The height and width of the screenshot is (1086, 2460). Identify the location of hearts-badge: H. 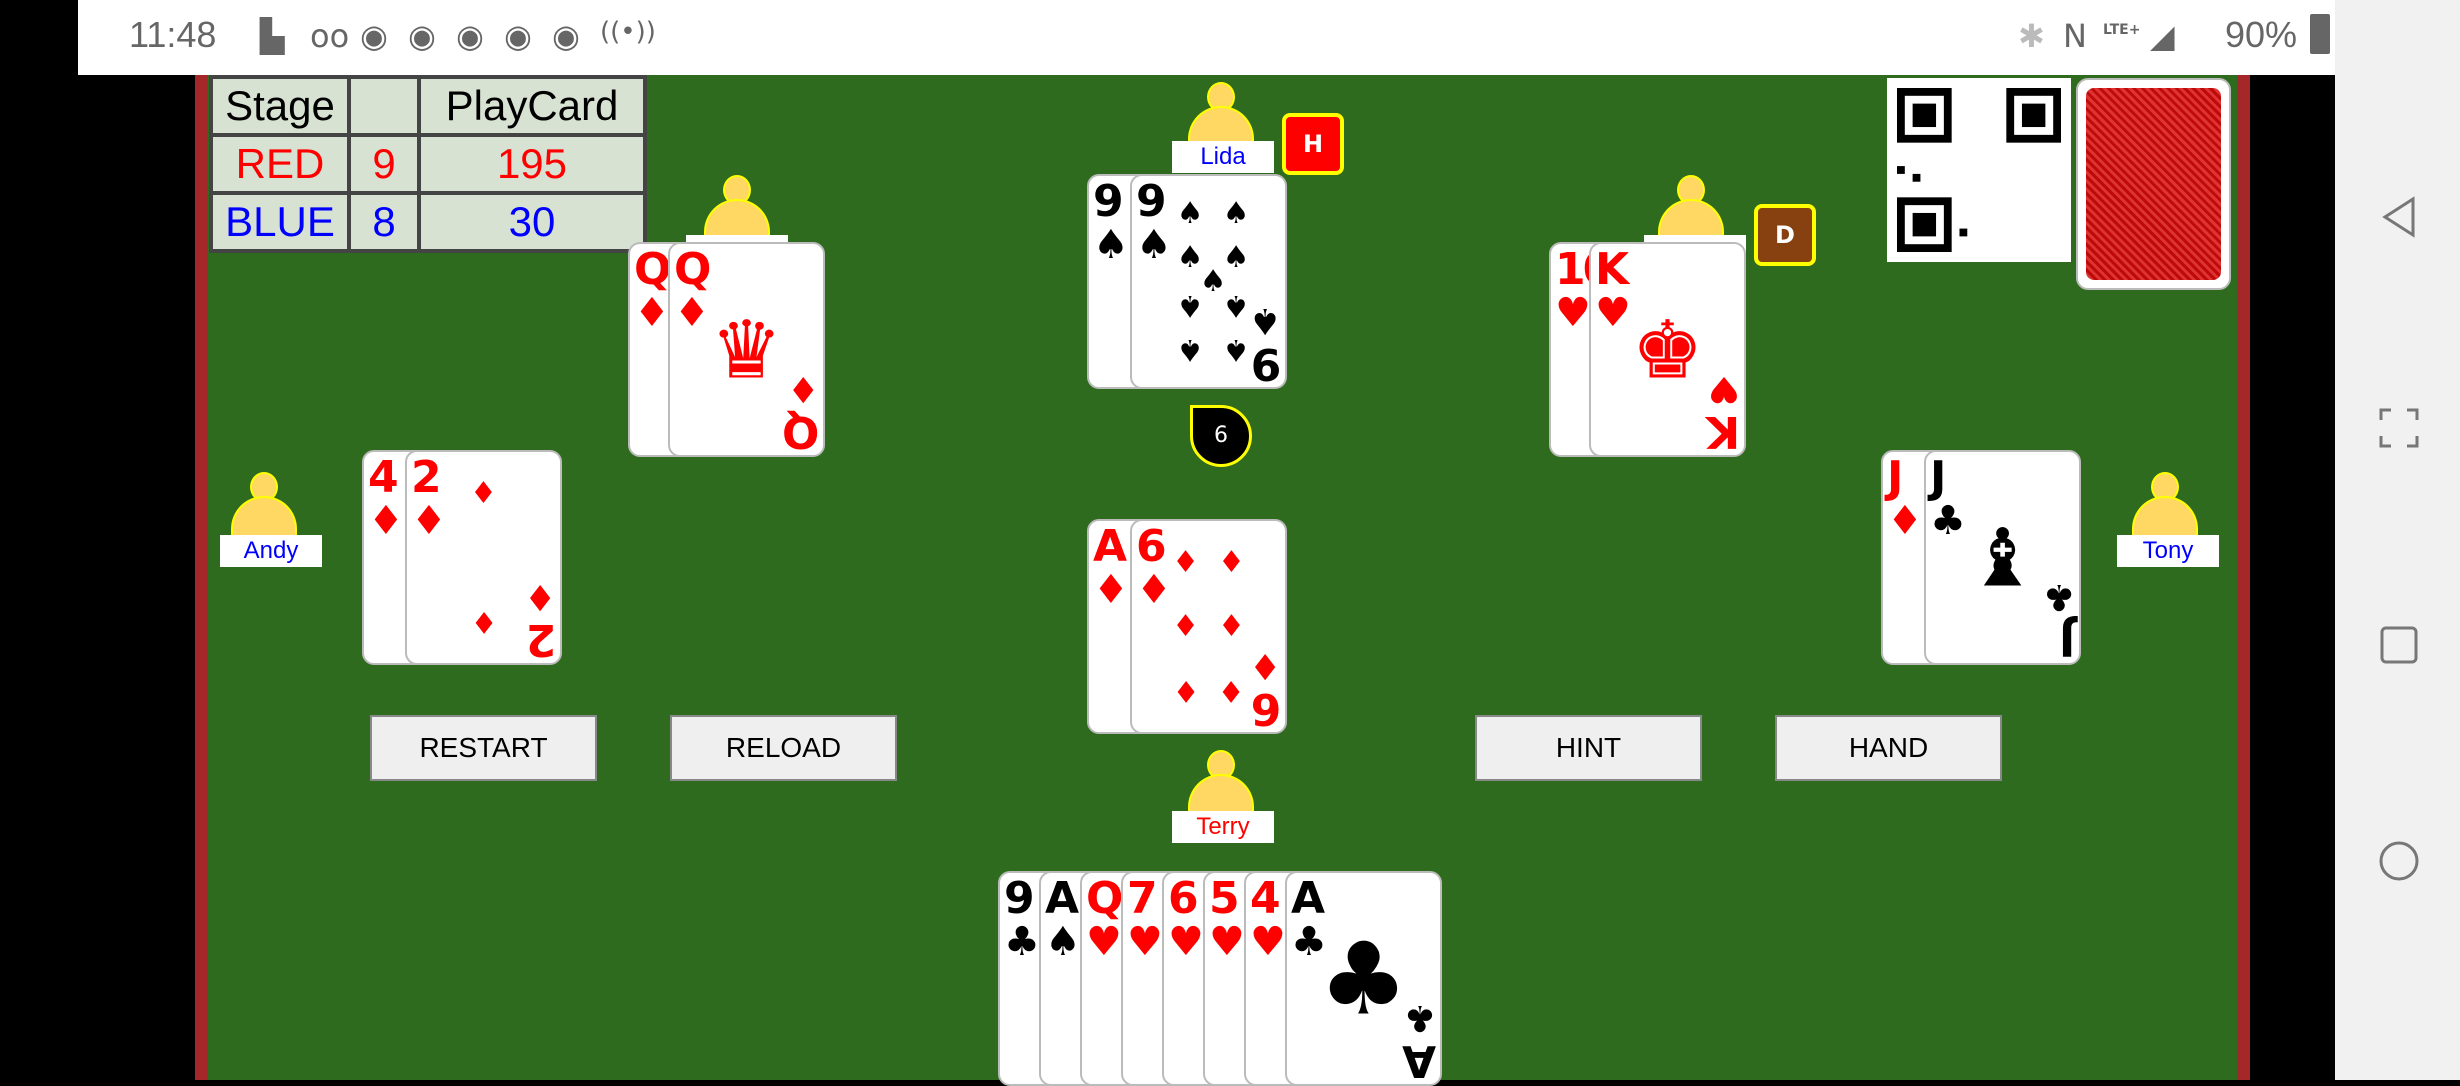
(1313, 144).